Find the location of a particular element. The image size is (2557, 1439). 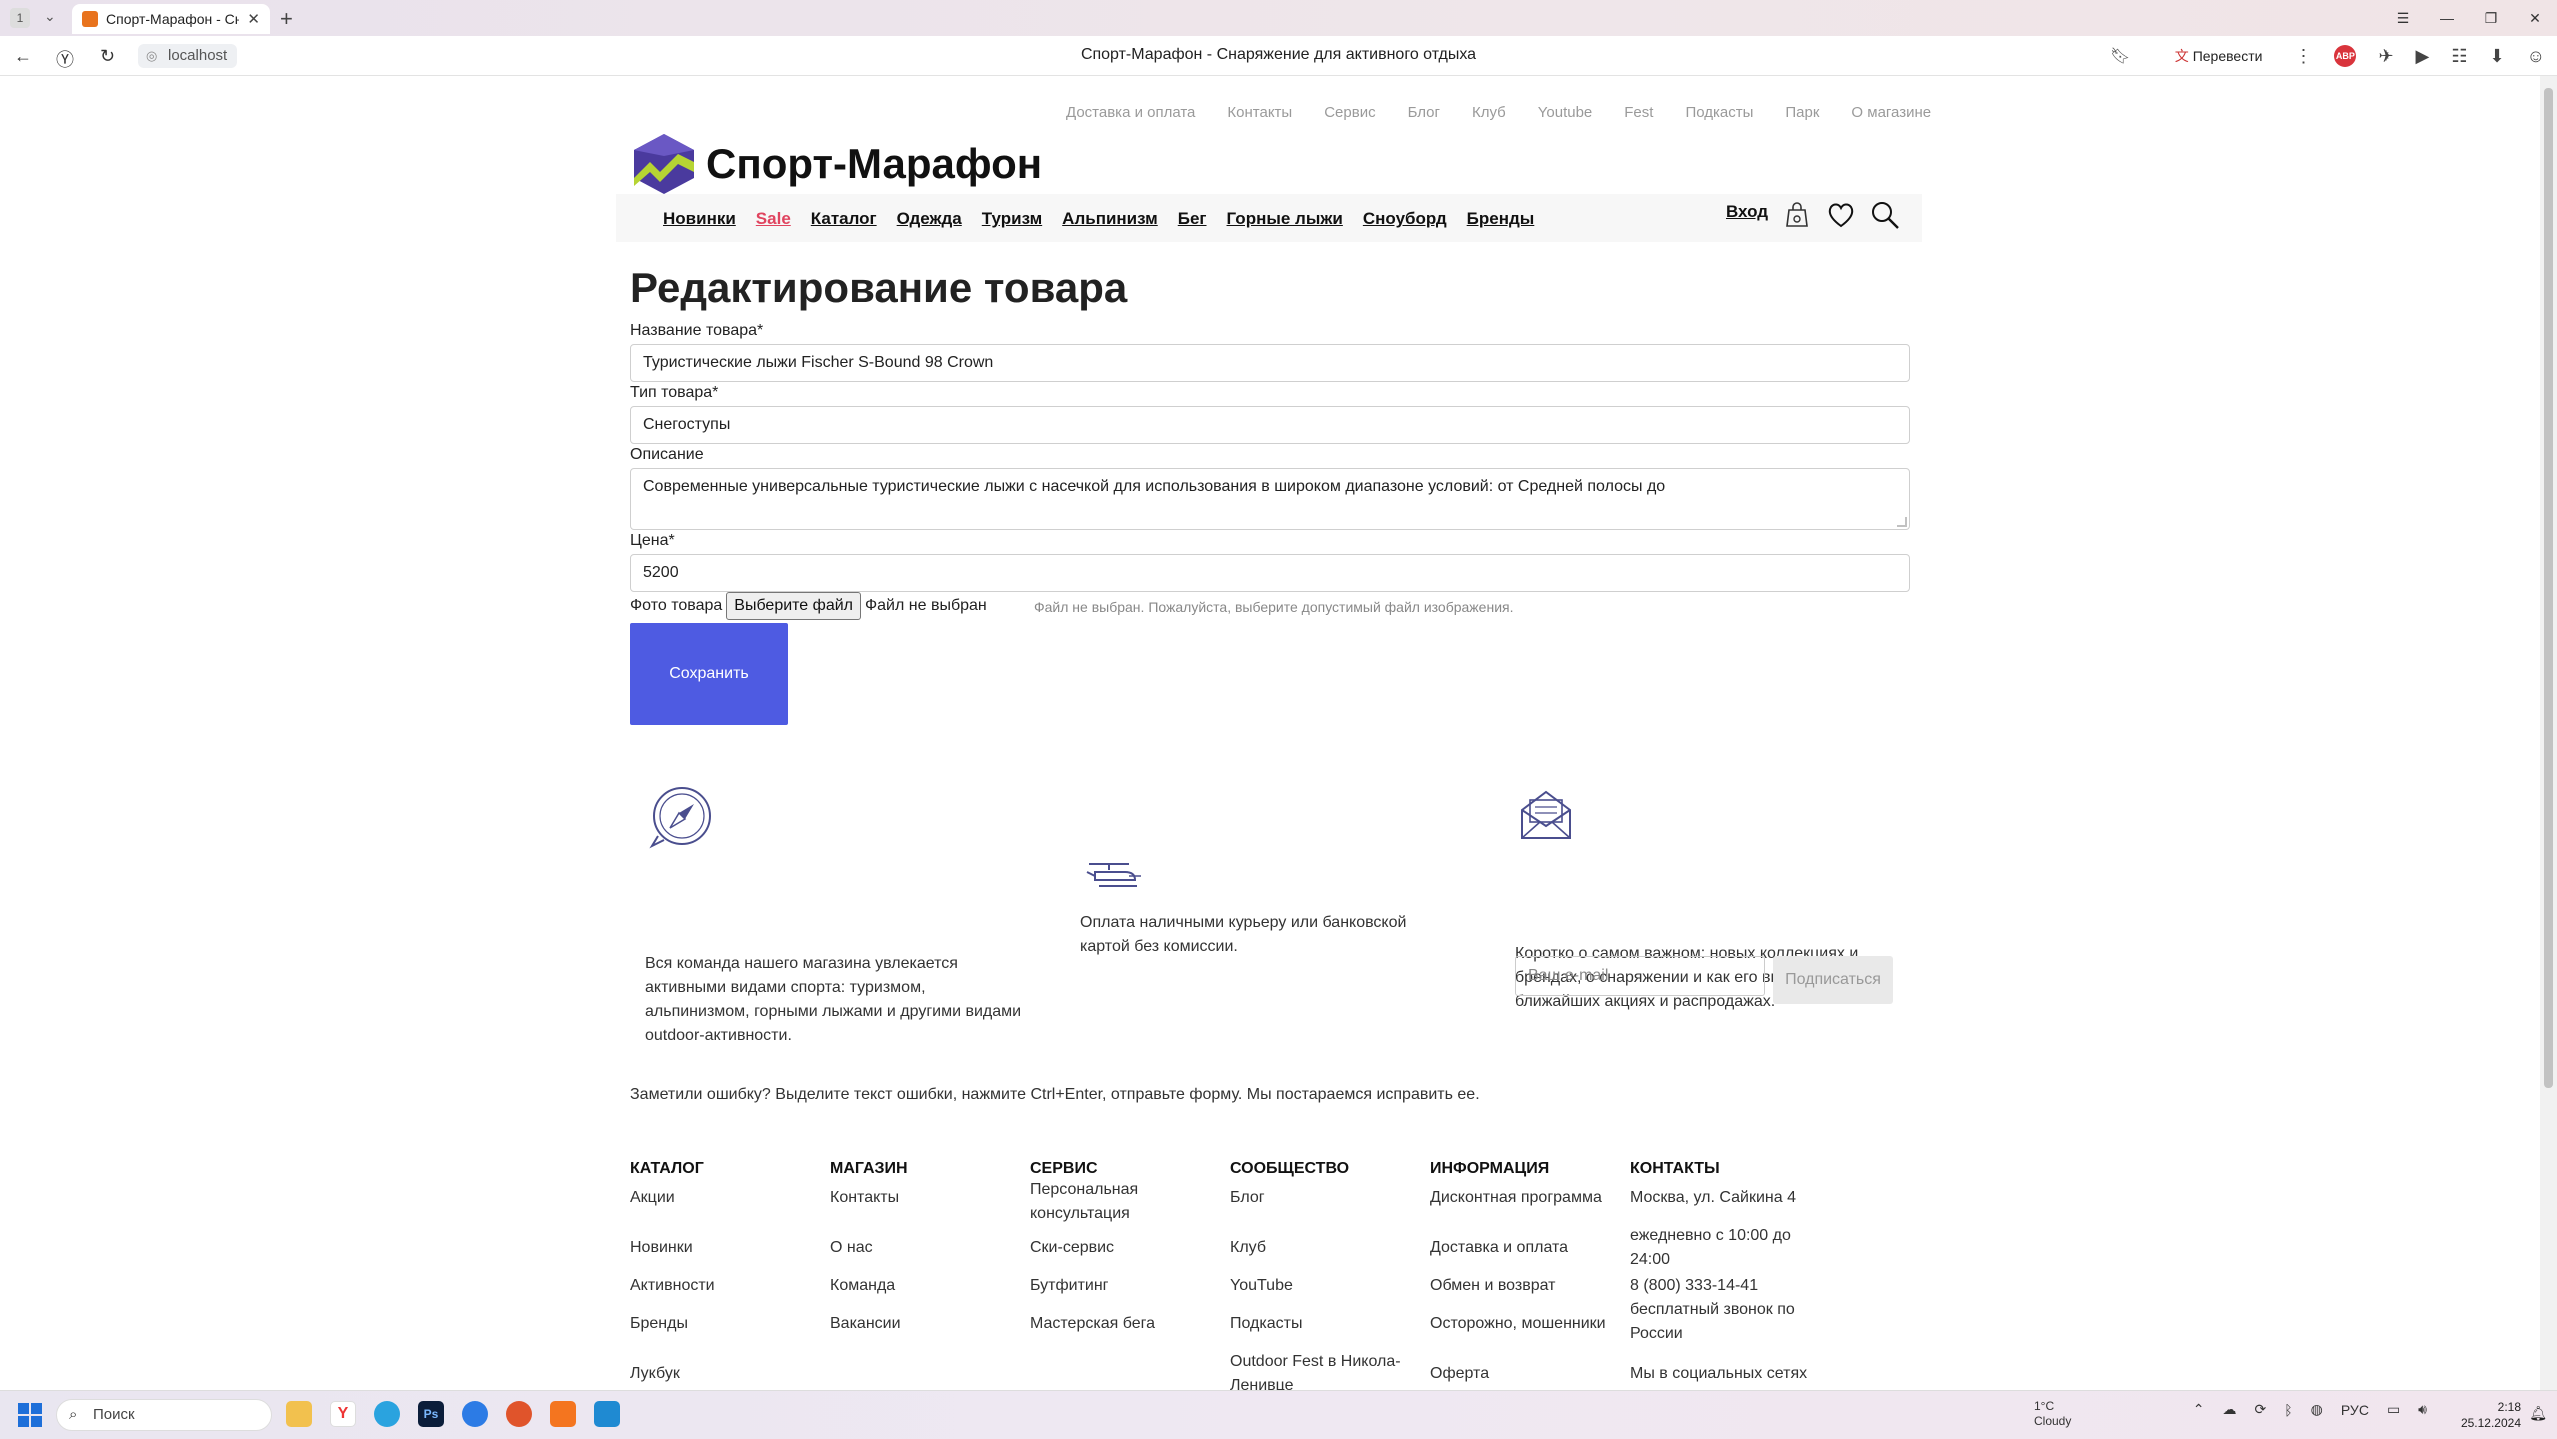

back-icon: ← is located at coordinates (23, 56).